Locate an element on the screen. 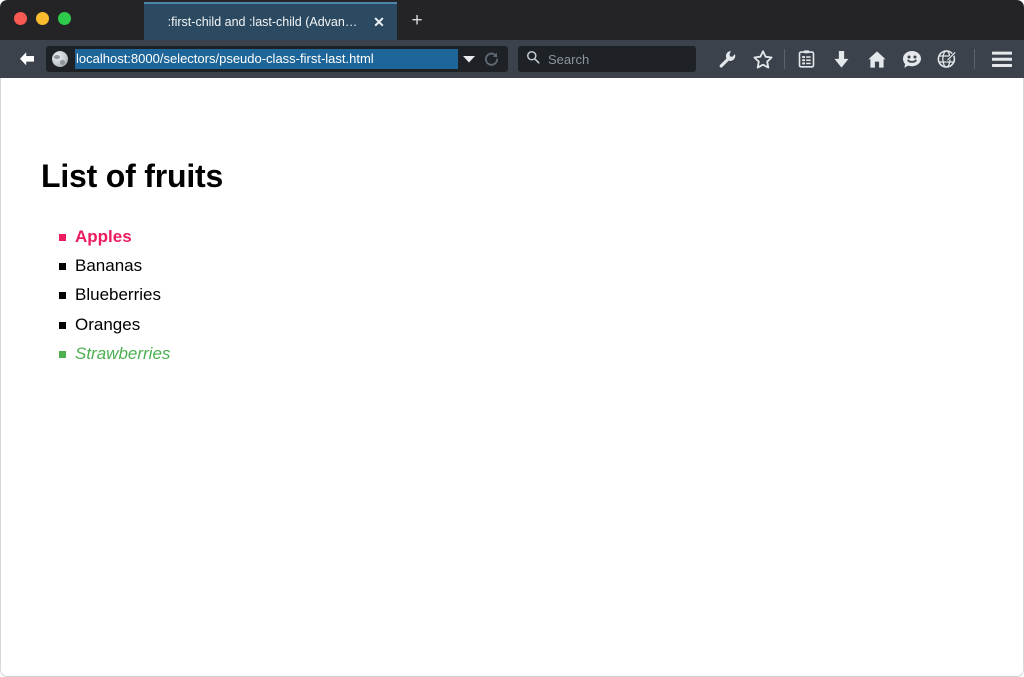 The height and width of the screenshot is (677, 1024). star-icon is located at coordinates (762, 59).